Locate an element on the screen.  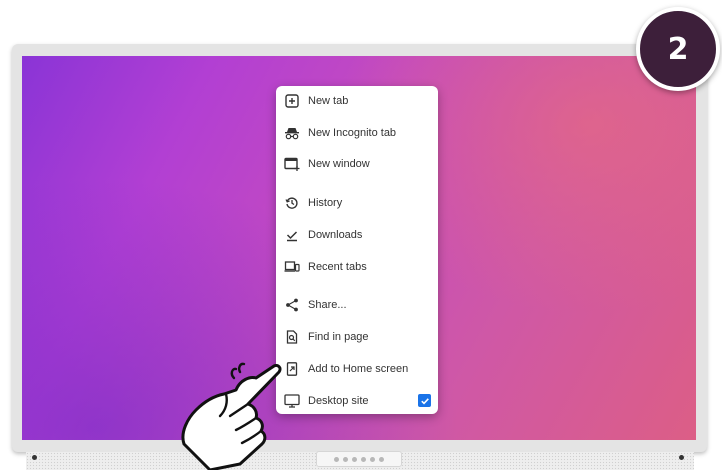
download-icon is located at coordinates (292, 235).